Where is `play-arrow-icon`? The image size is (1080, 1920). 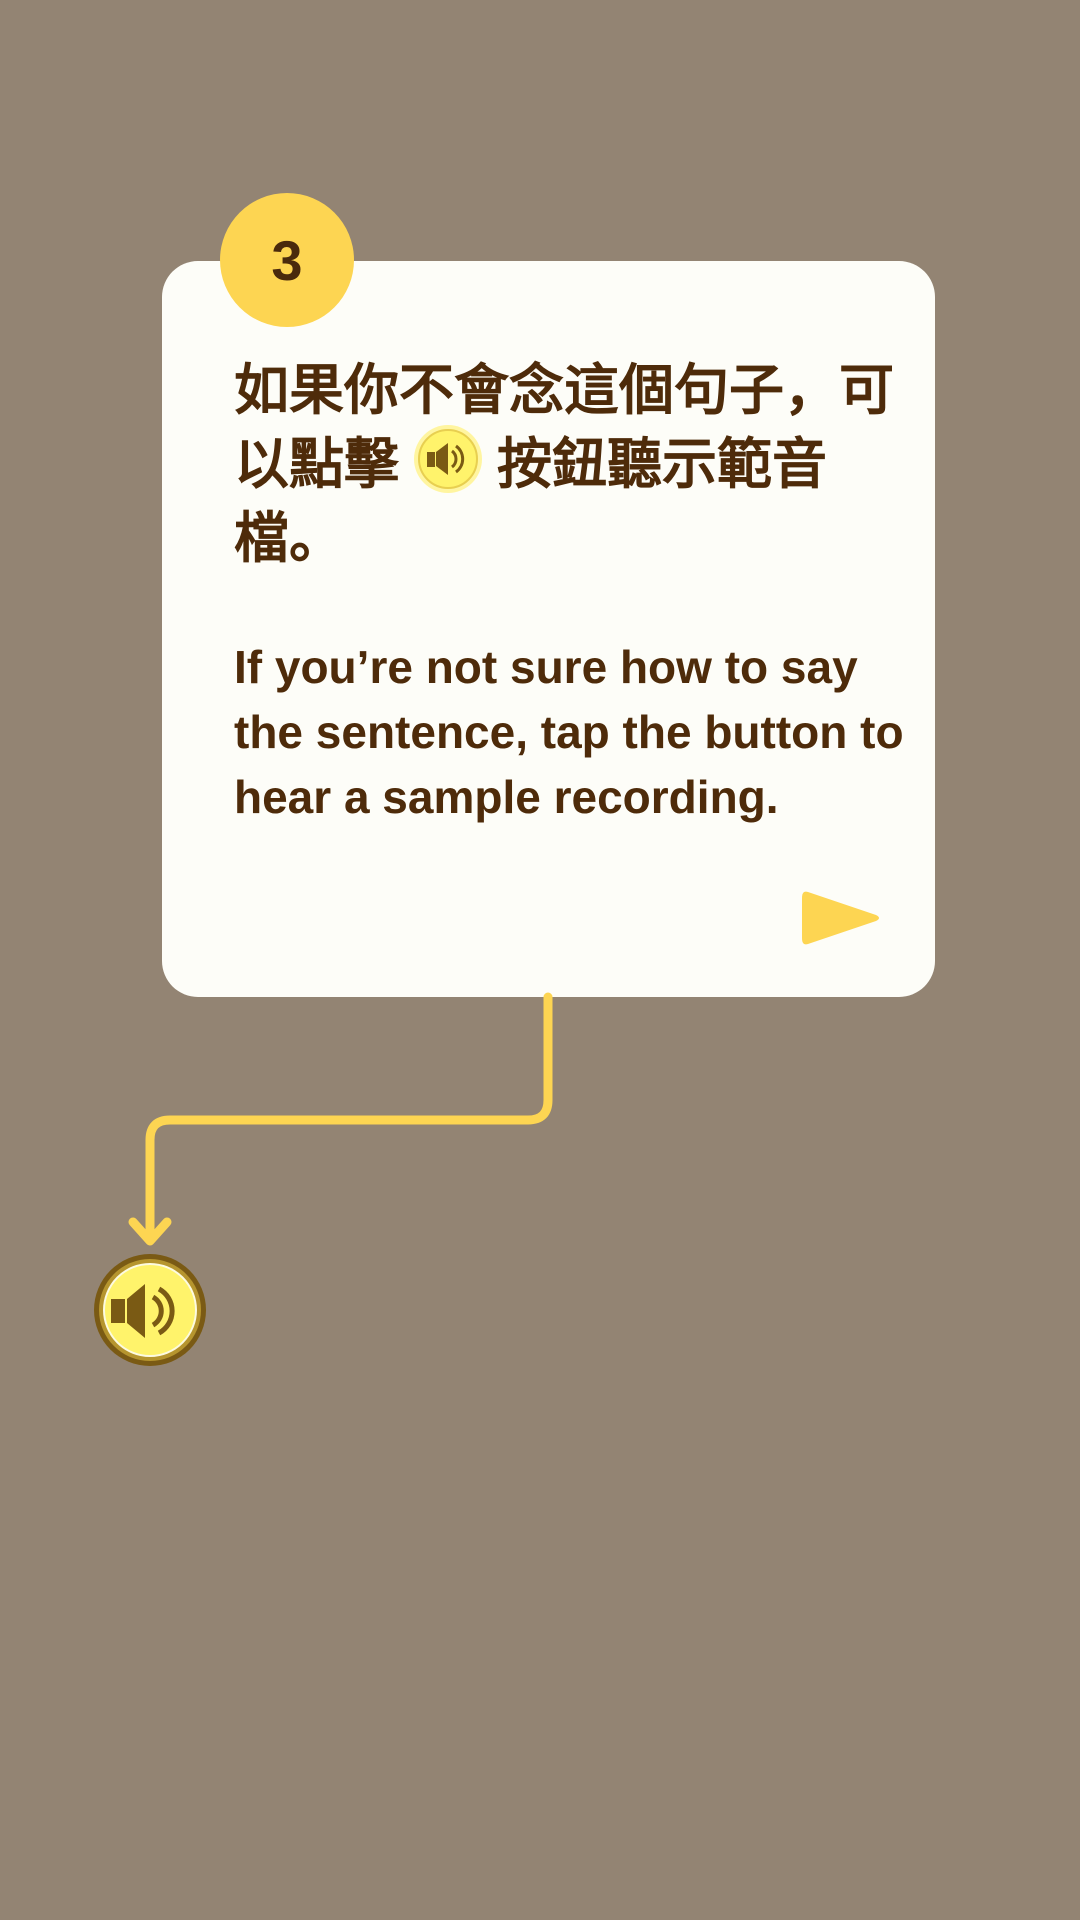 play-arrow-icon is located at coordinates (840, 918).